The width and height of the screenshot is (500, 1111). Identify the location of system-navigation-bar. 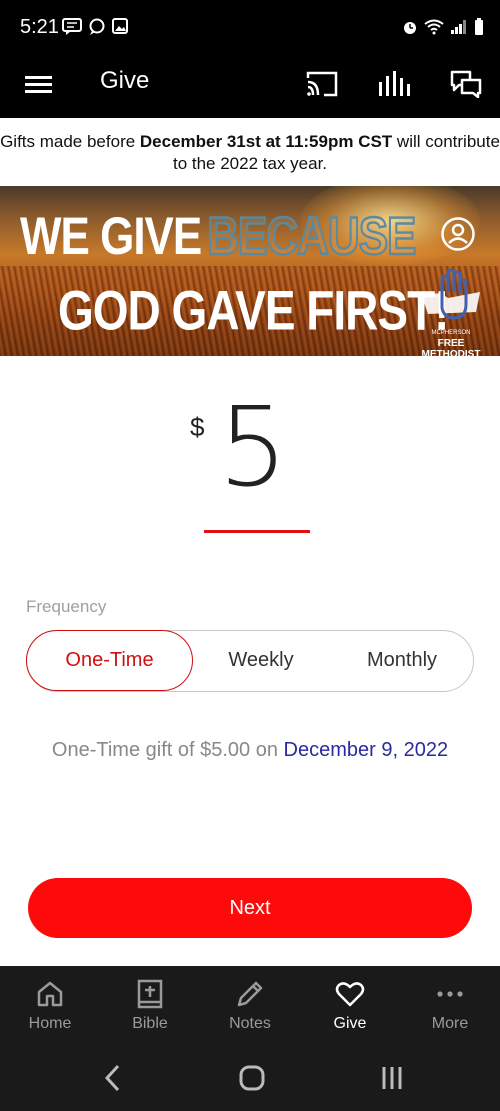
(250, 1077).